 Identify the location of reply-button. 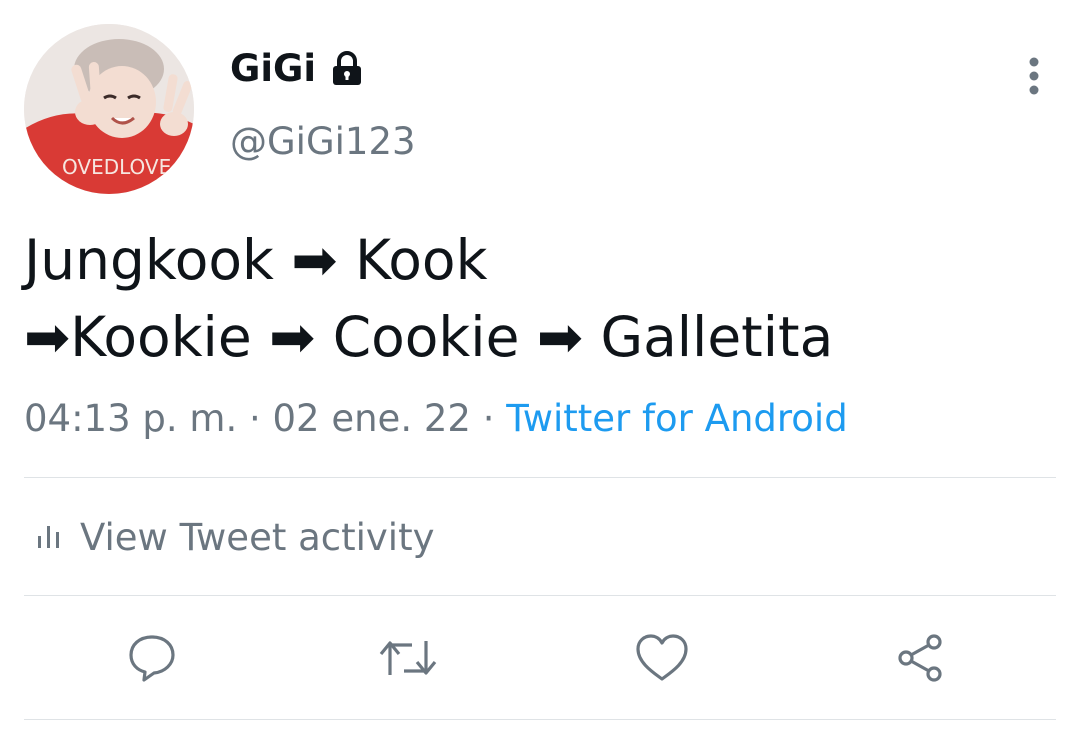
(152, 660).